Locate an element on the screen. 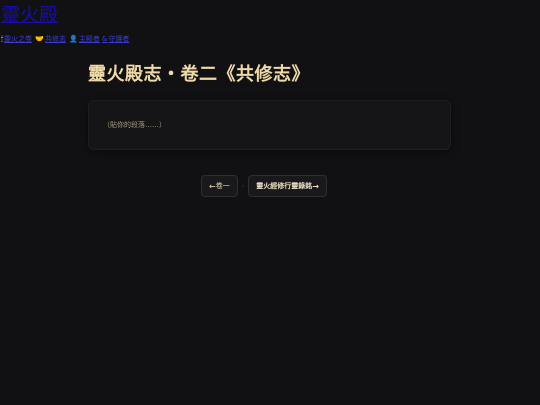 The width and height of the screenshot is (540, 405). site-title-link: 靈火殿 is located at coordinates (29, 15).